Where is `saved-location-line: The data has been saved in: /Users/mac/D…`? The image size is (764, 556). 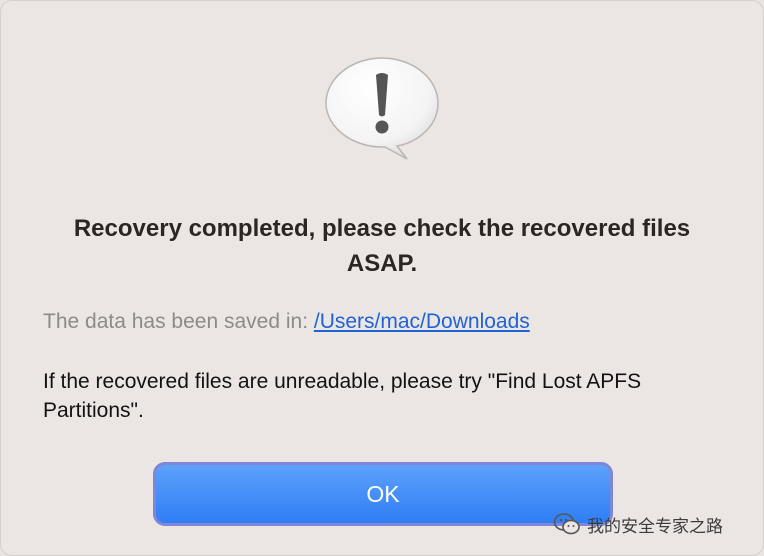 saved-location-line: The data has been saved in: /Users/mac/D… is located at coordinates (393, 322).